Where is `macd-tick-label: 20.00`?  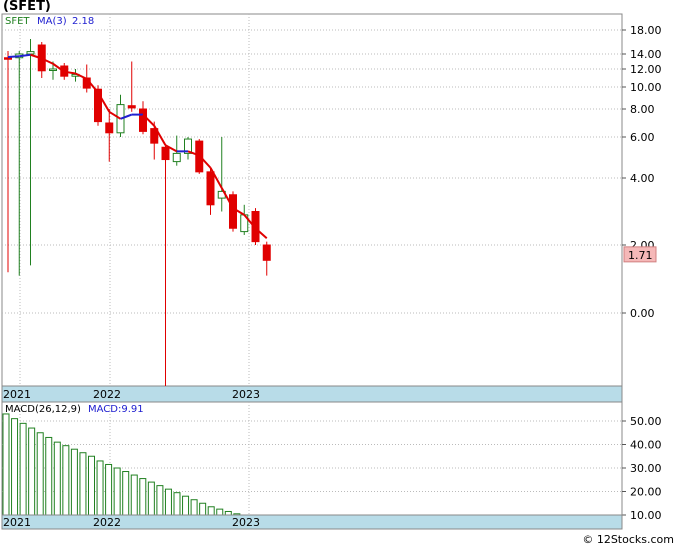
macd-tick-label: 20.00 is located at coordinates (646, 492).